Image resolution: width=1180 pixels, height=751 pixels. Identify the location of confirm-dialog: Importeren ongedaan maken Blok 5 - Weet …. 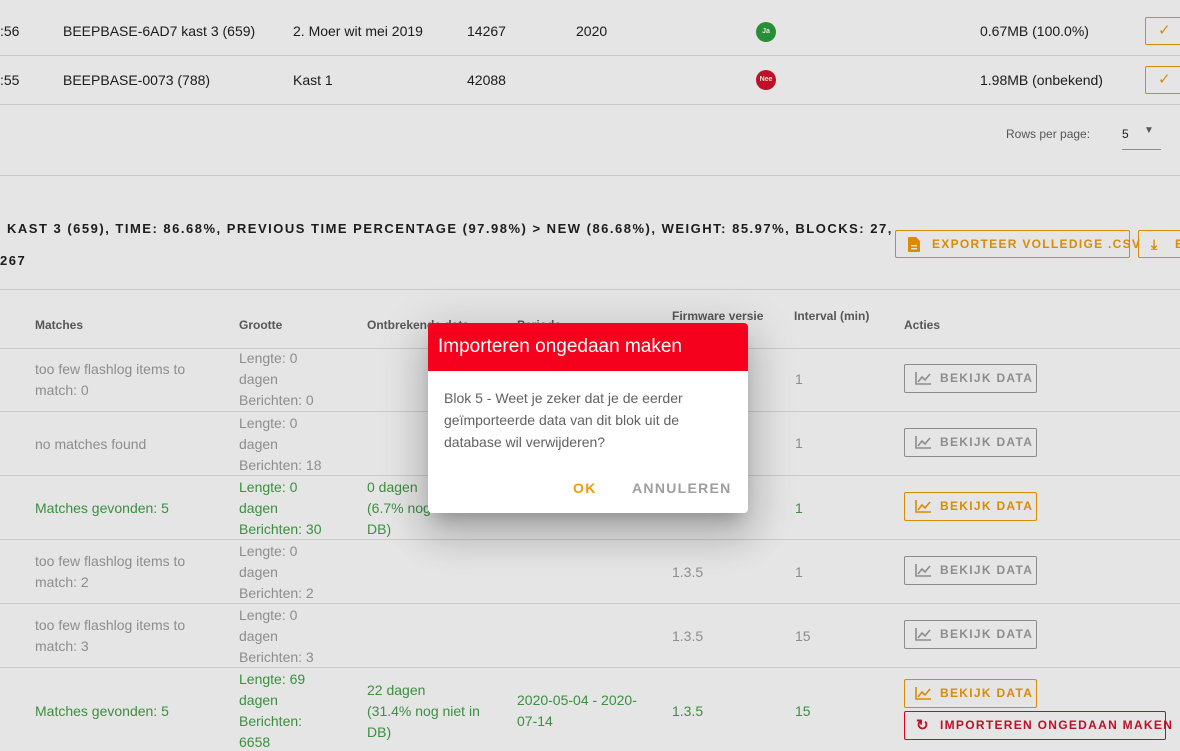
(588, 418).